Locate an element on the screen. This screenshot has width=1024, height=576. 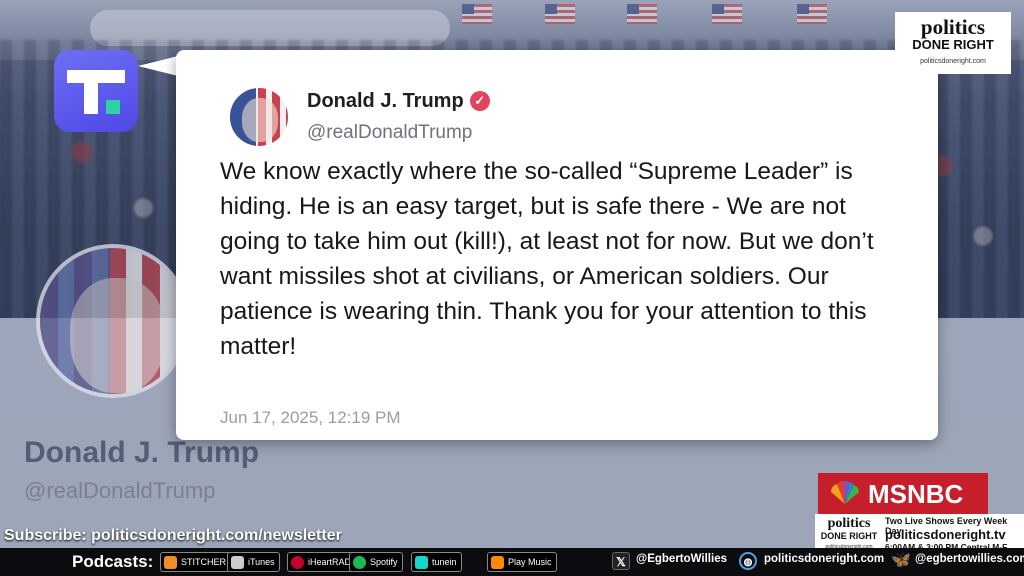
network-name: MSNBC is located at coordinates (916, 494).